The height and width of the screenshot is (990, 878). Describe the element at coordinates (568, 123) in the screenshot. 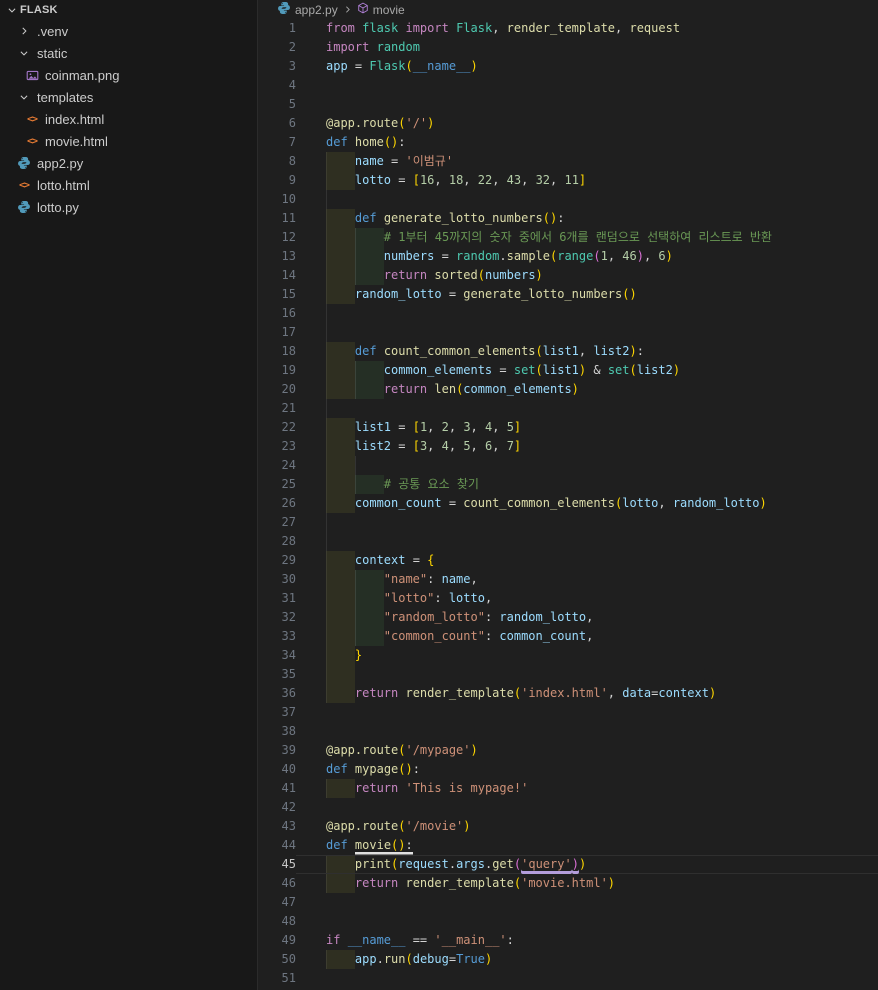

I see `code-line-6: 6 @app.route('/')` at that location.